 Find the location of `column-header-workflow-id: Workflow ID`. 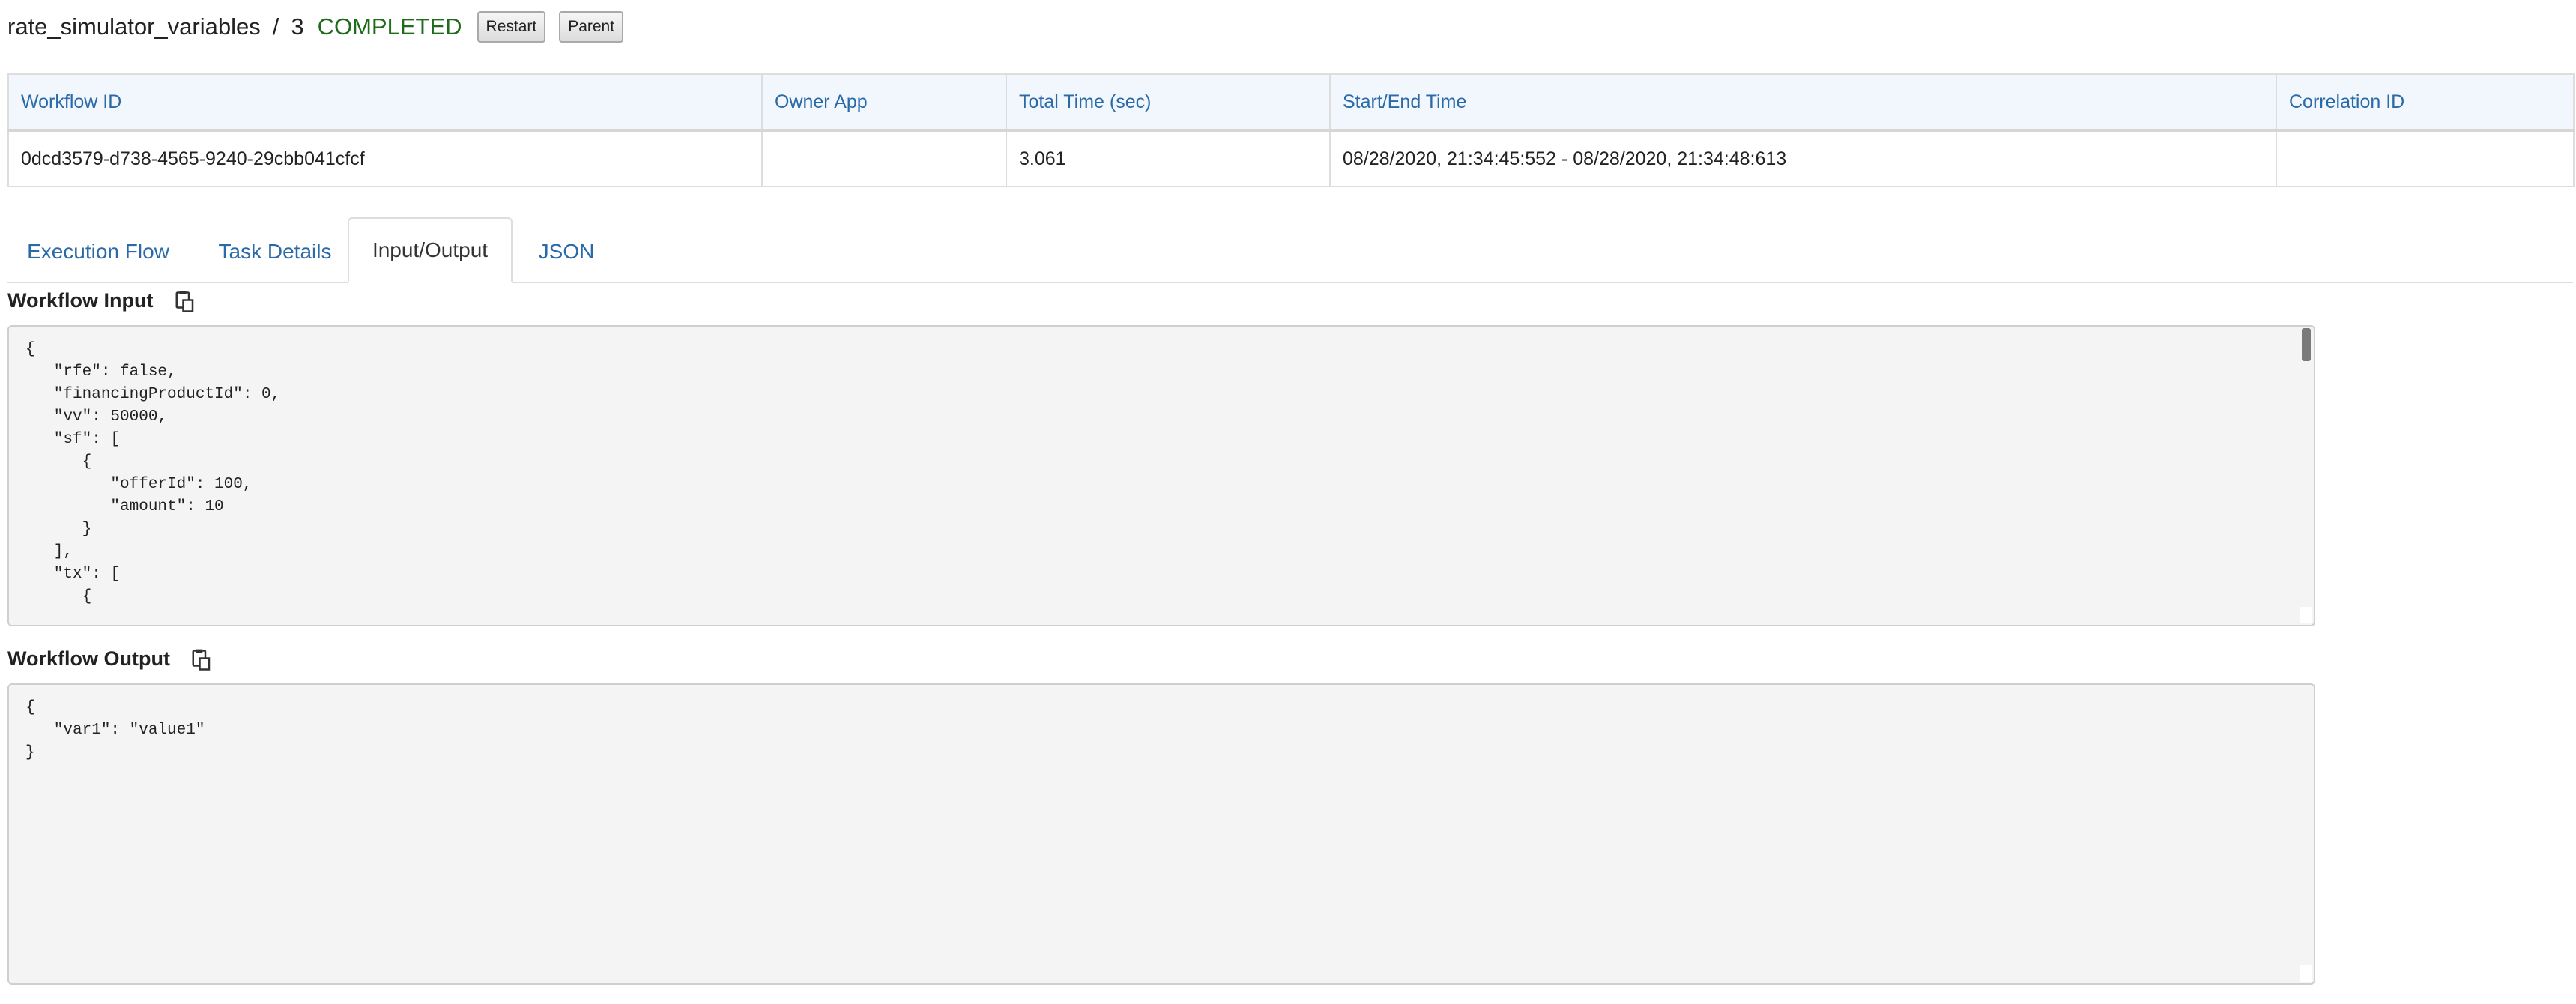

column-header-workflow-id: Workflow ID is located at coordinates (385, 102).